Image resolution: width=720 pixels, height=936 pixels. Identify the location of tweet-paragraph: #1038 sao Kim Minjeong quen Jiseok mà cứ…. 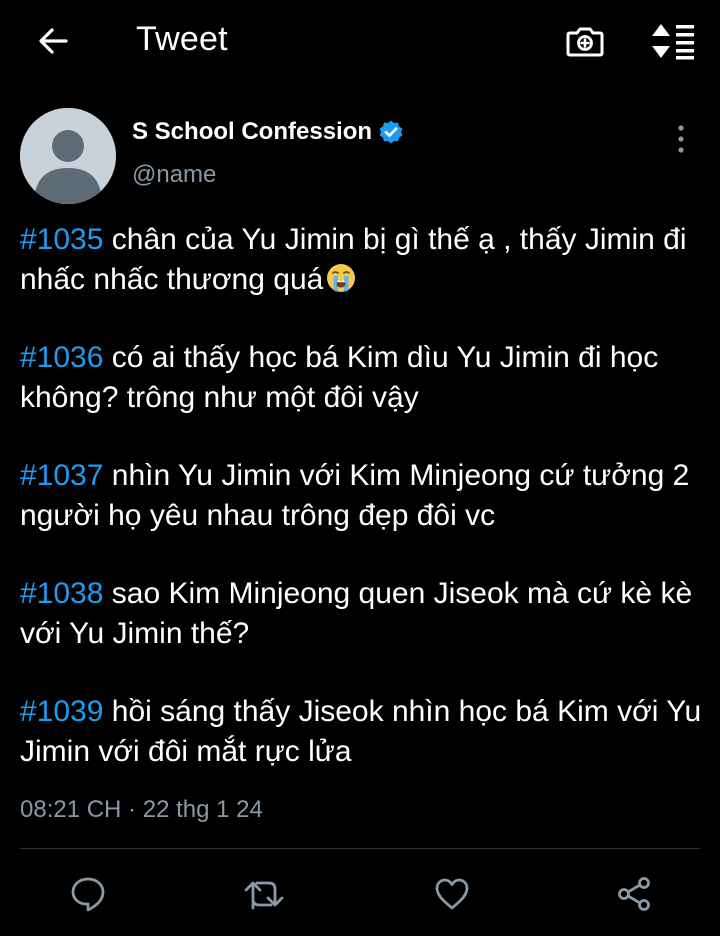
(365, 614).